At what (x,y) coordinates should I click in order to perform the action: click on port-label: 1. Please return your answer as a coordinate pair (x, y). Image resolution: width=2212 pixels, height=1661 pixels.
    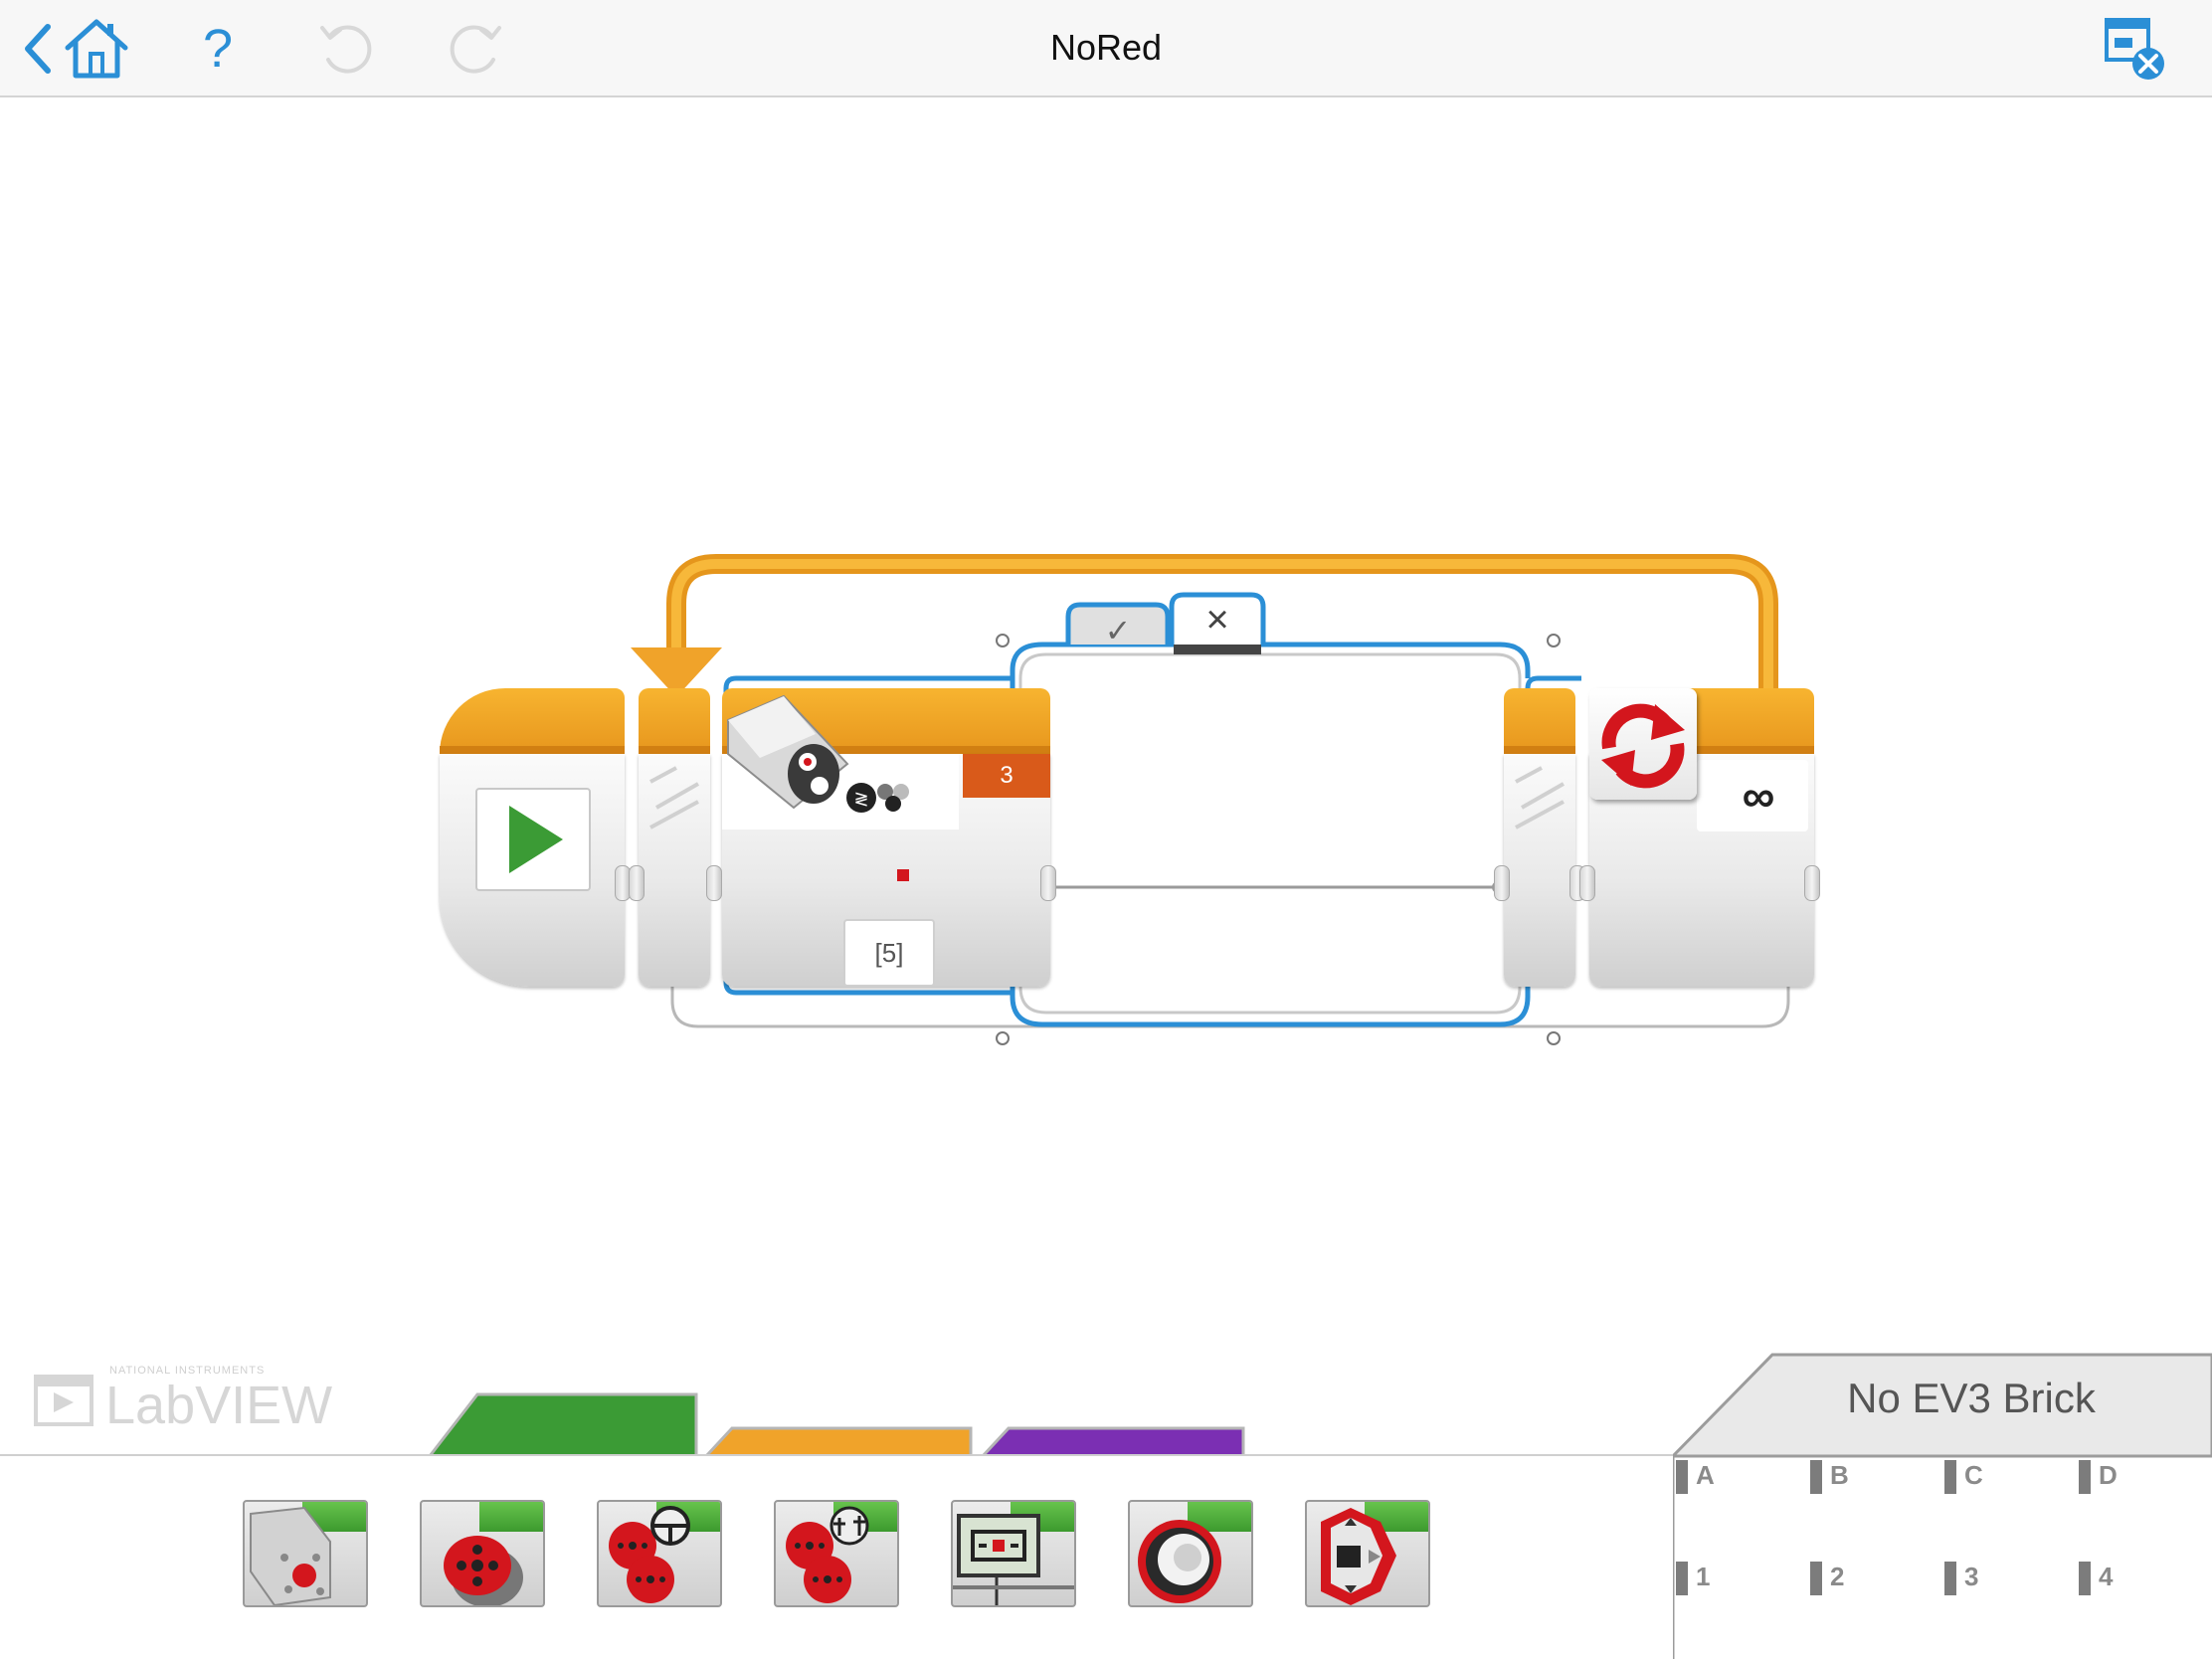
    Looking at the image, I should click on (1703, 1576).